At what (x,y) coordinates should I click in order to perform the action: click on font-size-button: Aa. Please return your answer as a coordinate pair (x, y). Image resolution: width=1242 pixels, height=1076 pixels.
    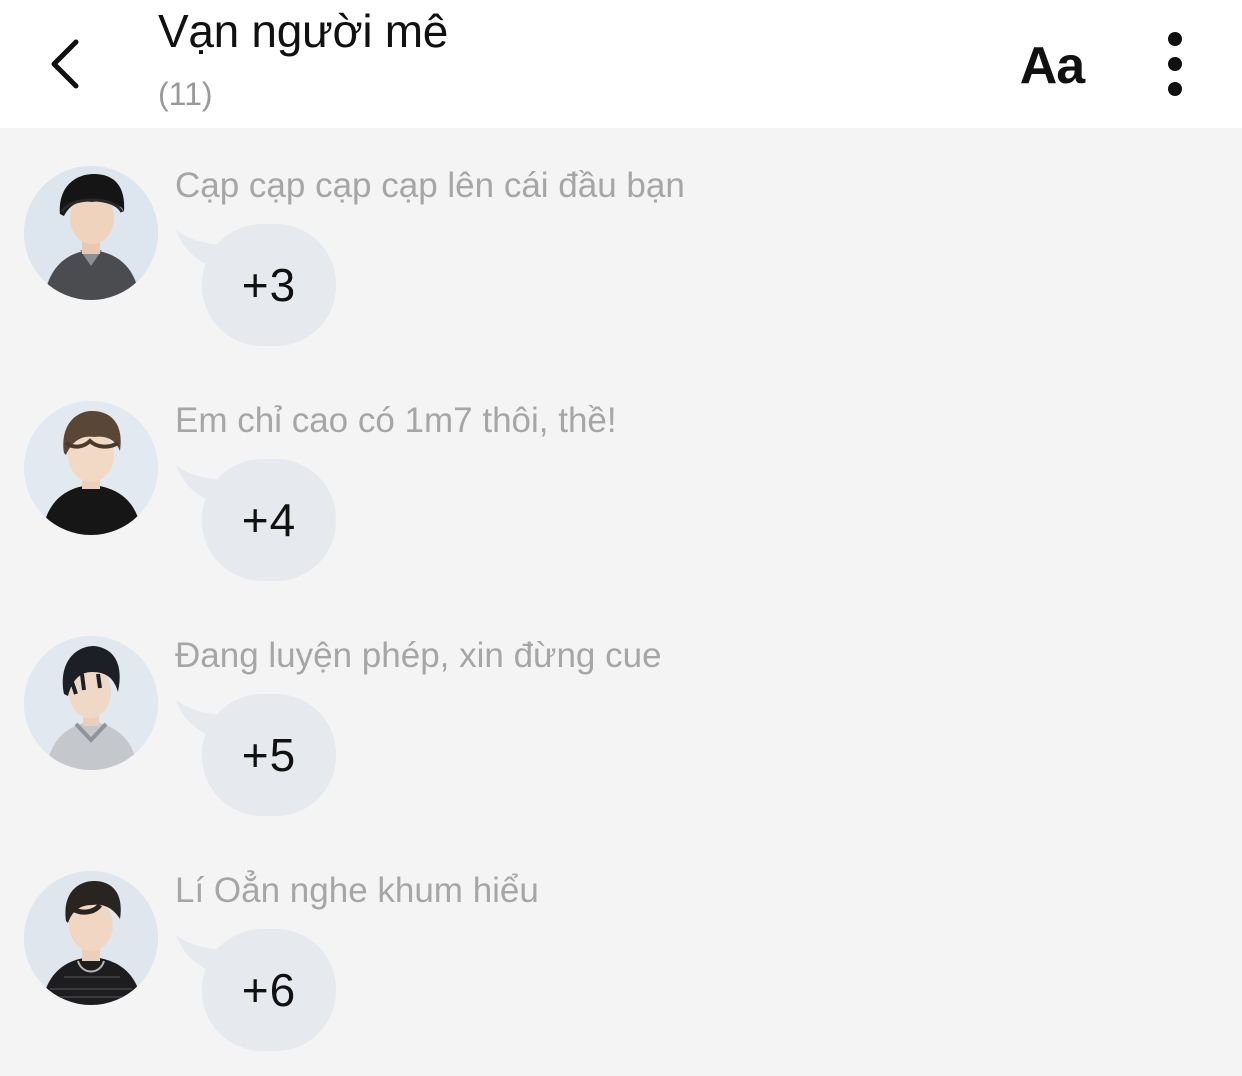
    Looking at the image, I should click on (1052, 66).